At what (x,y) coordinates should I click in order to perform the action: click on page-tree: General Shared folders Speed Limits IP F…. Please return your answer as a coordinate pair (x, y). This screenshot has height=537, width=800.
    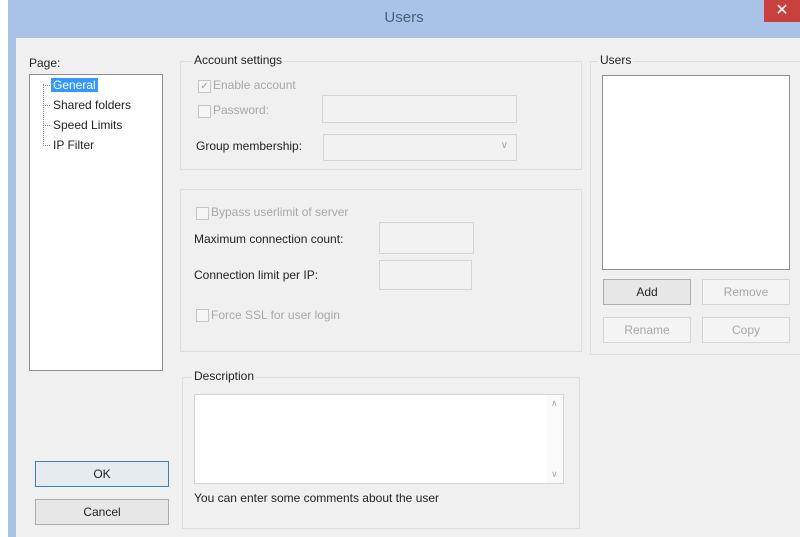
    Looking at the image, I should click on (96, 222).